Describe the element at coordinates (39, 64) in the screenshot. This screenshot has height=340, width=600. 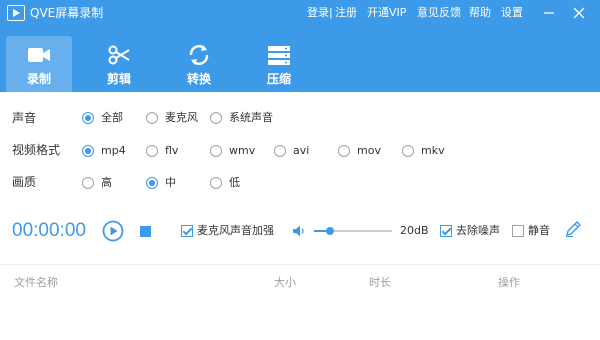
I see `tab-record: 录制` at that location.